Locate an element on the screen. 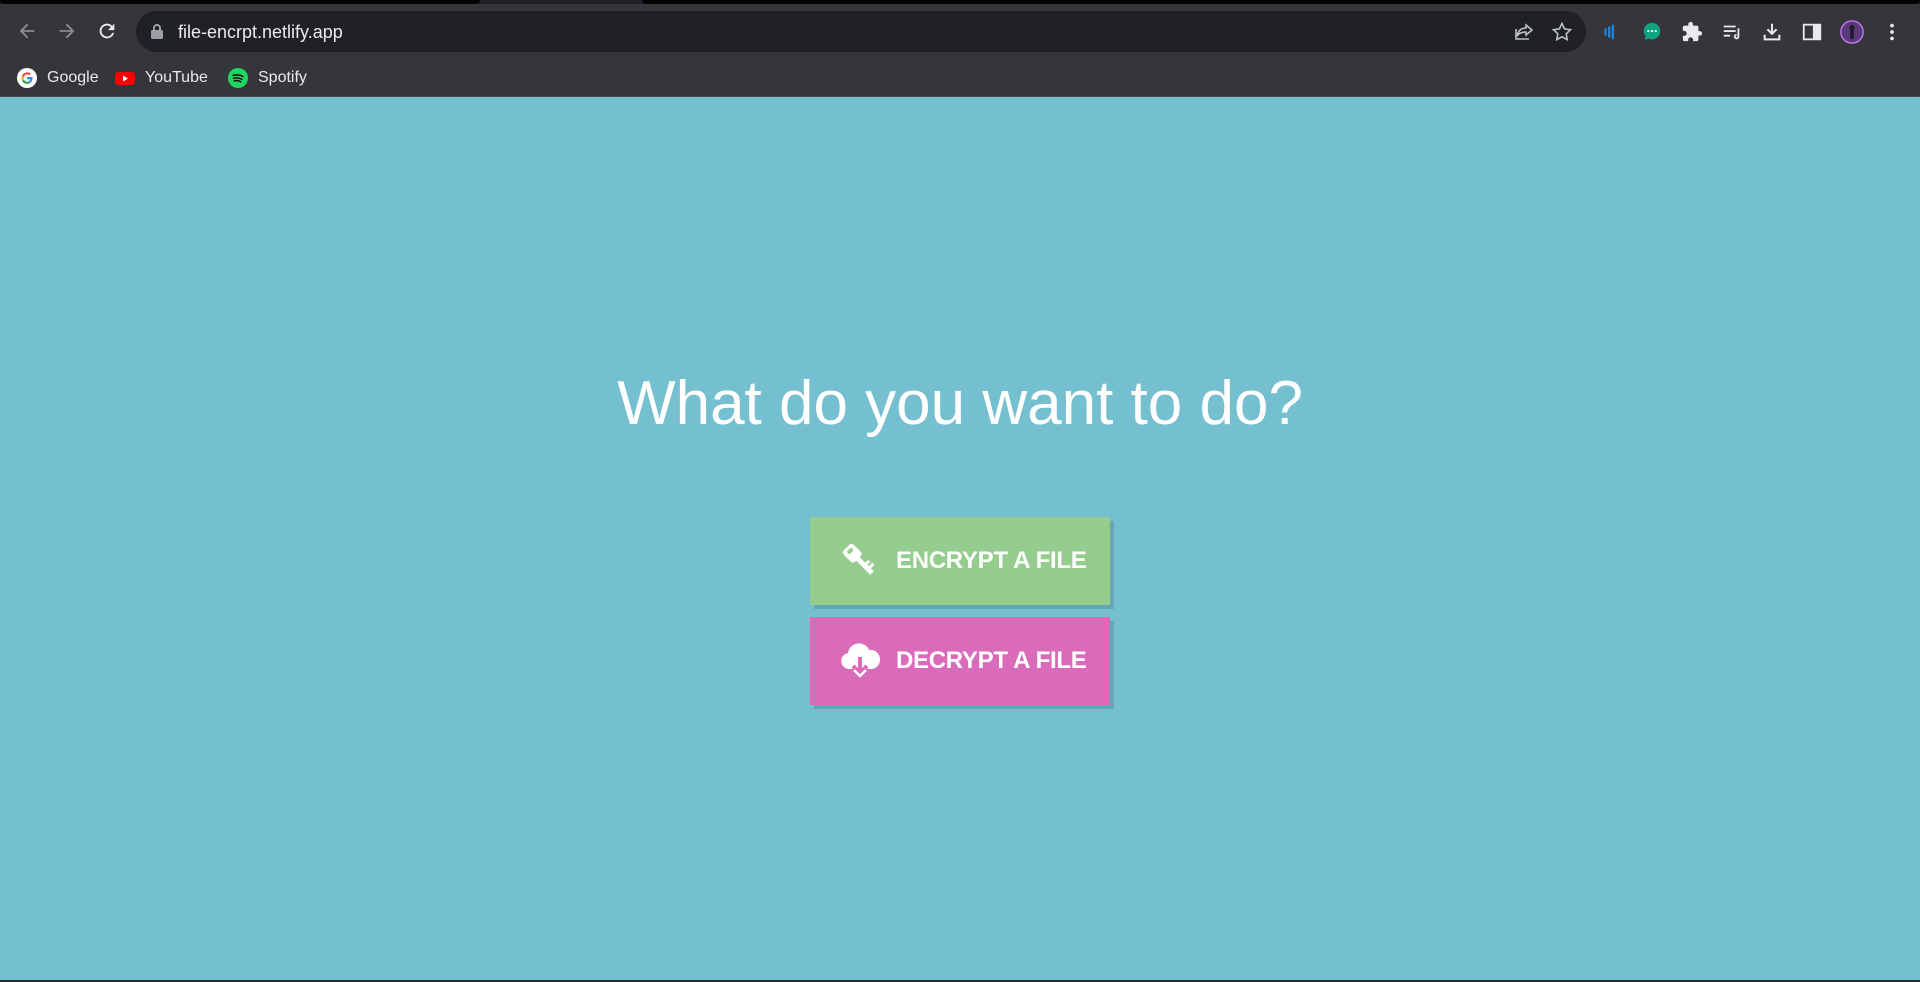 Image resolution: width=1920 pixels, height=982 pixels. read-aloud-extension-icon is located at coordinates (1611, 32).